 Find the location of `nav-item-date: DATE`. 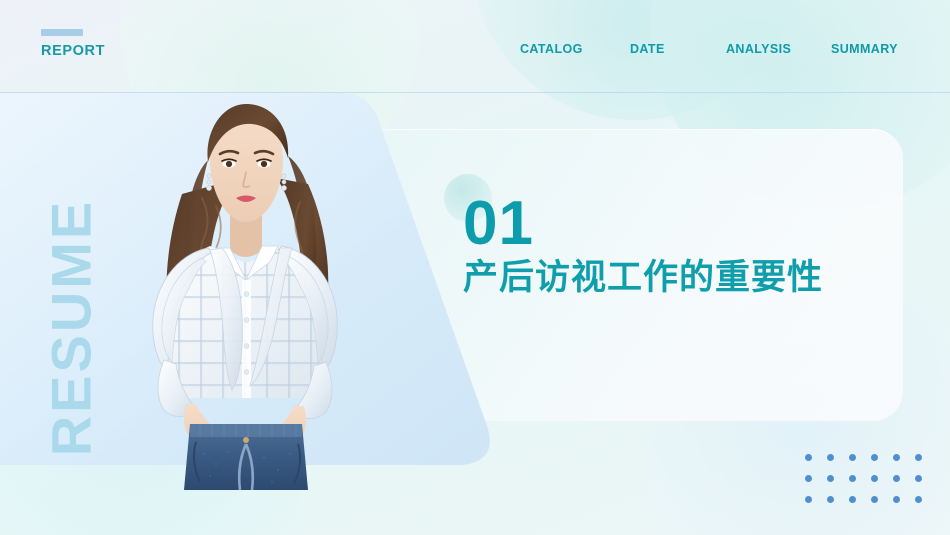

nav-item-date: DATE is located at coordinates (678, 50).